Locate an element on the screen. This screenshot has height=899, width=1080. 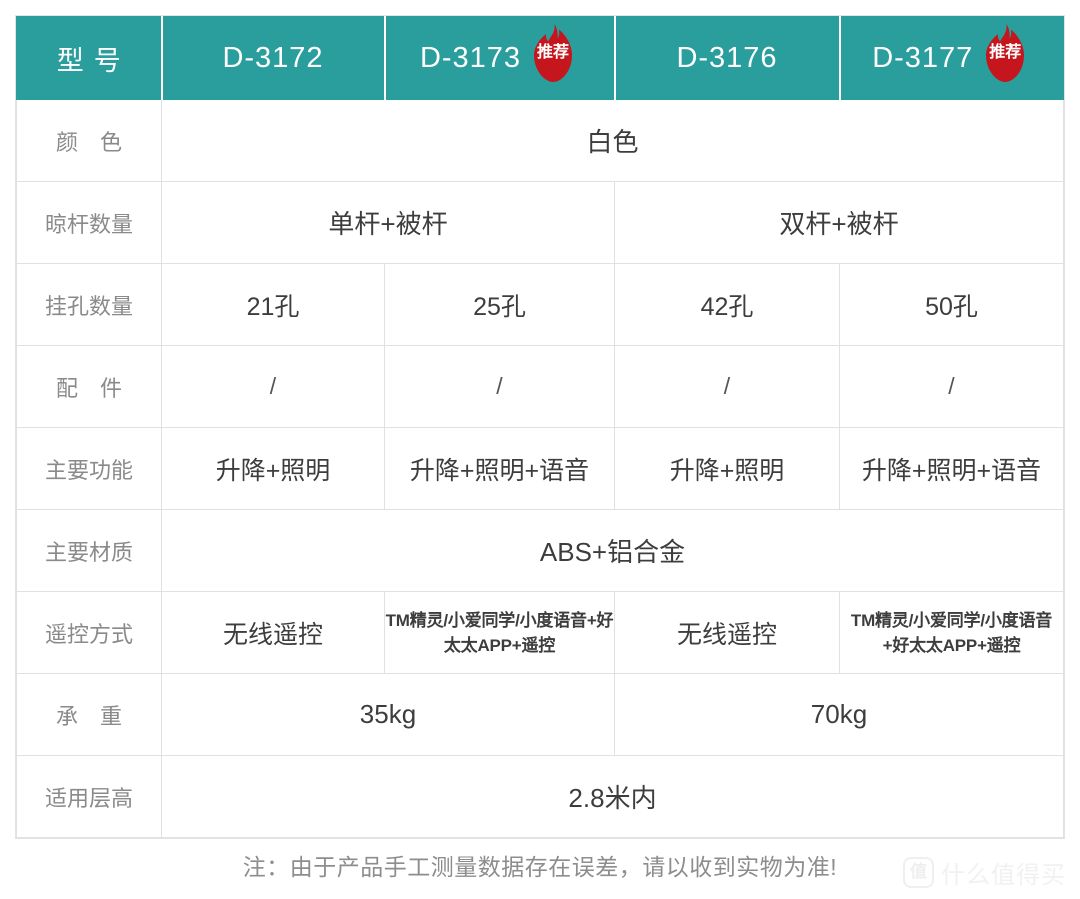
row-label: 颜色 is located at coordinates (89, 140).